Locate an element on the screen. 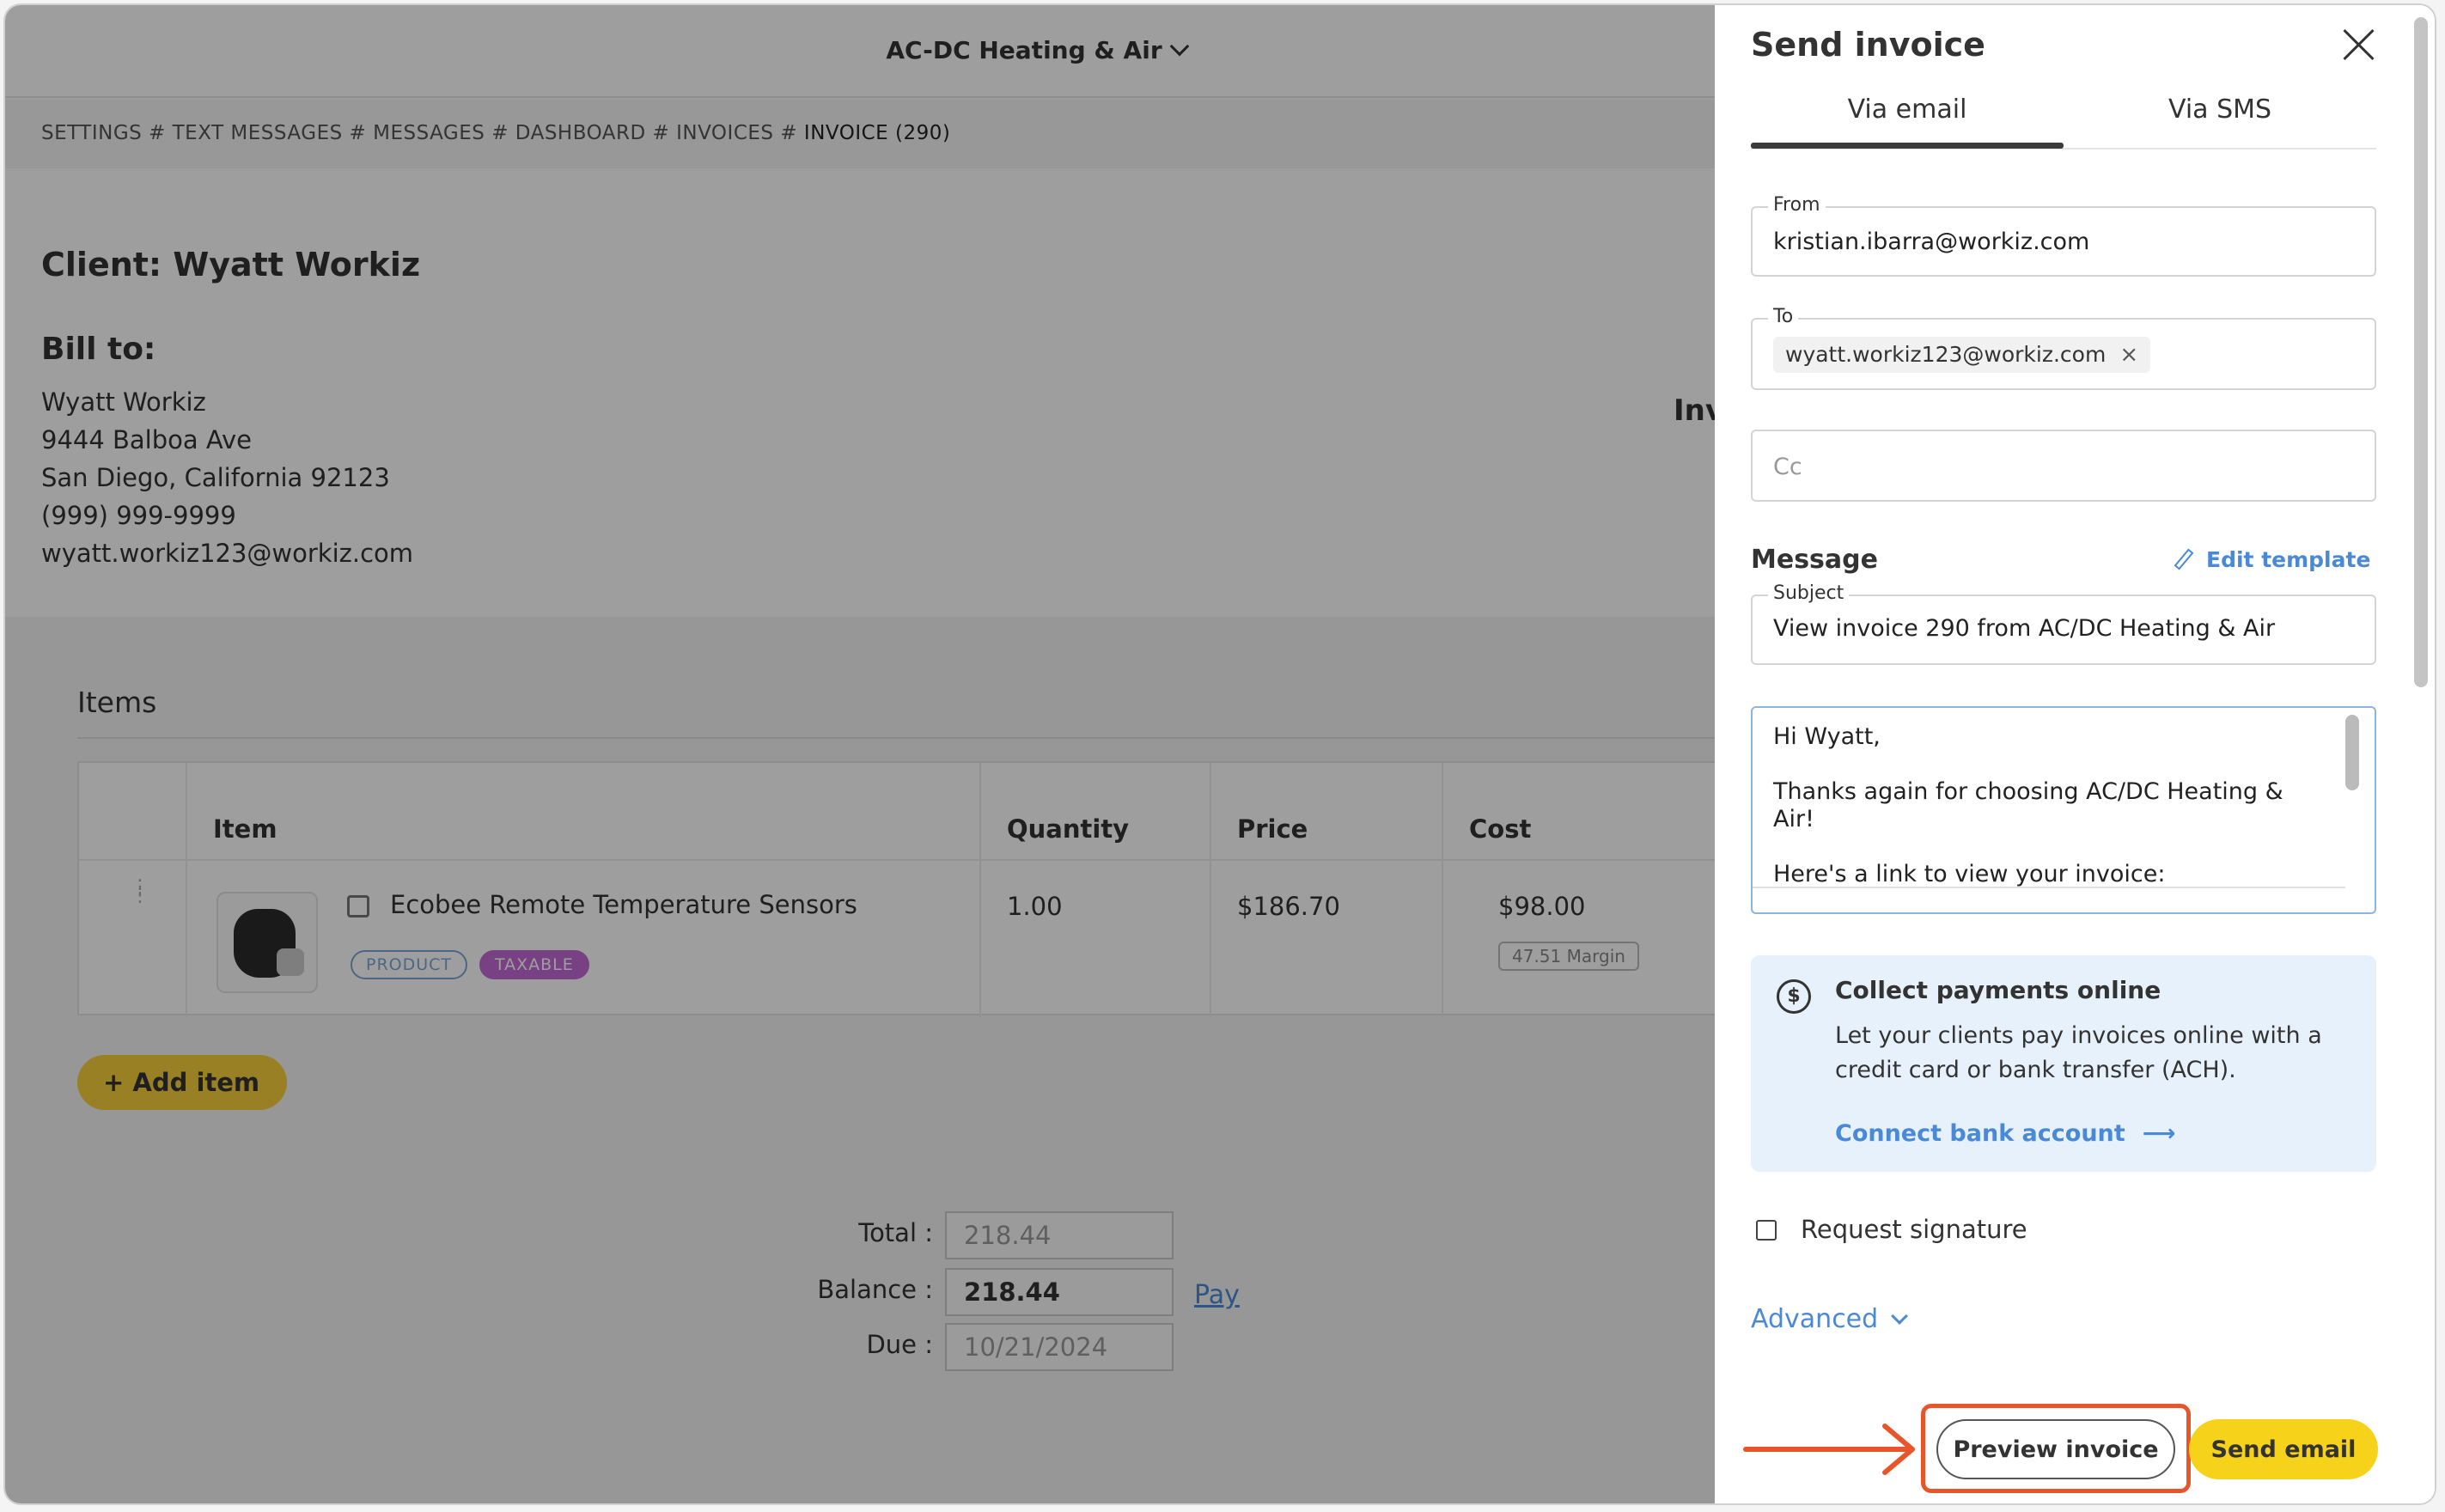 This screenshot has height=1512, width=2445. arrow-right-icon: ⟶ is located at coordinates (2159, 1133).